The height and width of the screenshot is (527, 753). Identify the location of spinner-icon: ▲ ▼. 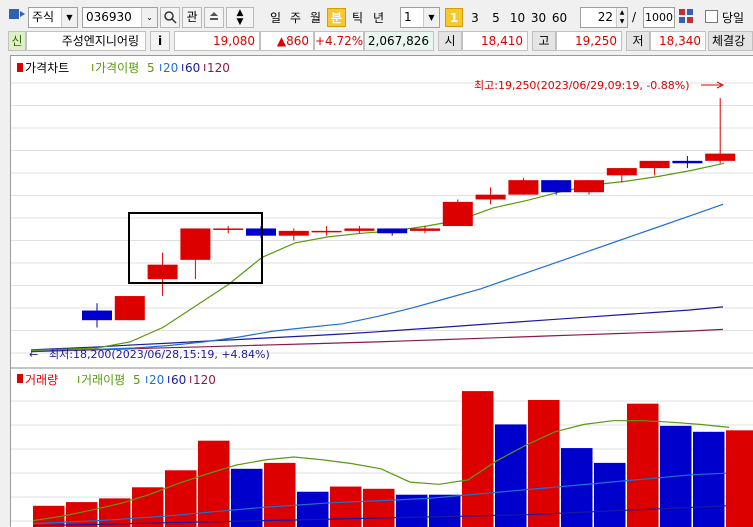
(621, 17).